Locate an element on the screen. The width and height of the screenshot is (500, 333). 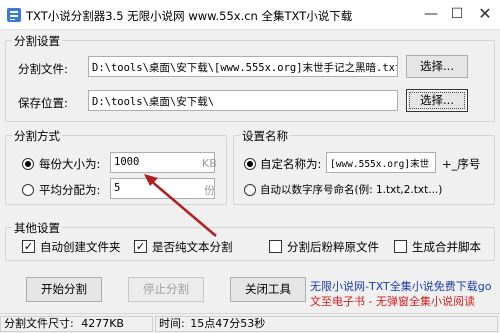
close-window-button: ✕ is located at coordinates (485, 15).